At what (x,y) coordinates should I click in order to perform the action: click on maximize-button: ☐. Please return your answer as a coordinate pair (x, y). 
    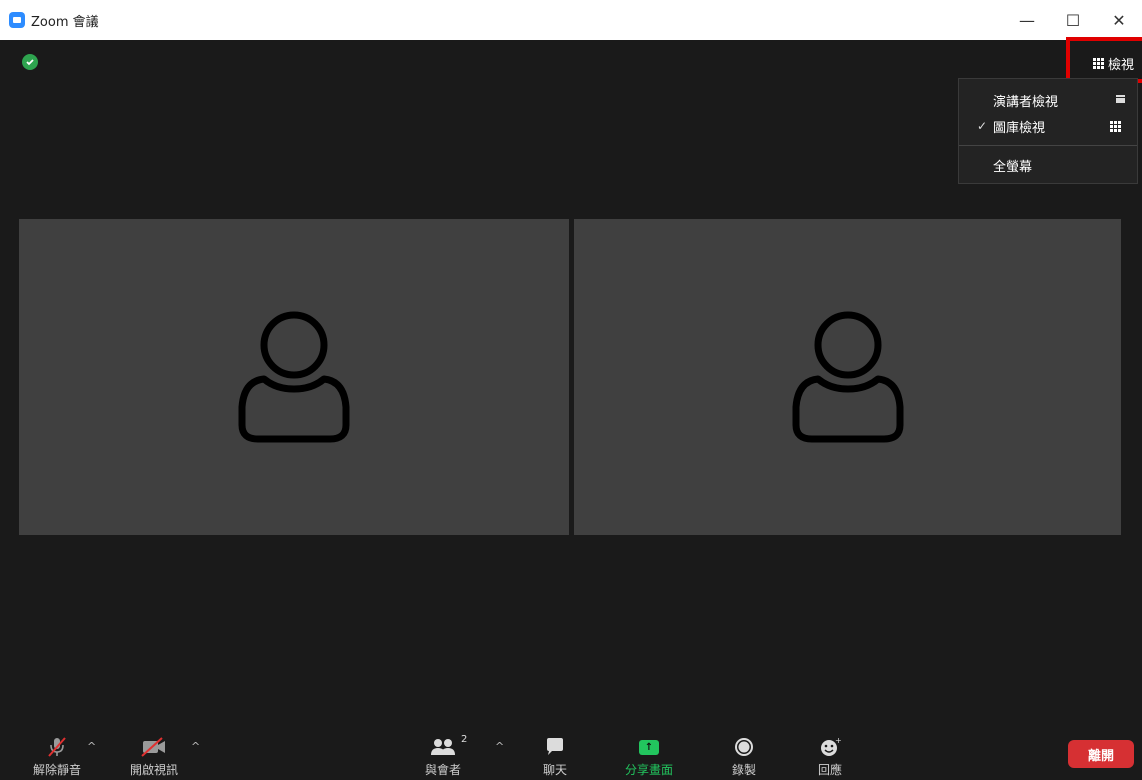
    Looking at the image, I should click on (1073, 20).